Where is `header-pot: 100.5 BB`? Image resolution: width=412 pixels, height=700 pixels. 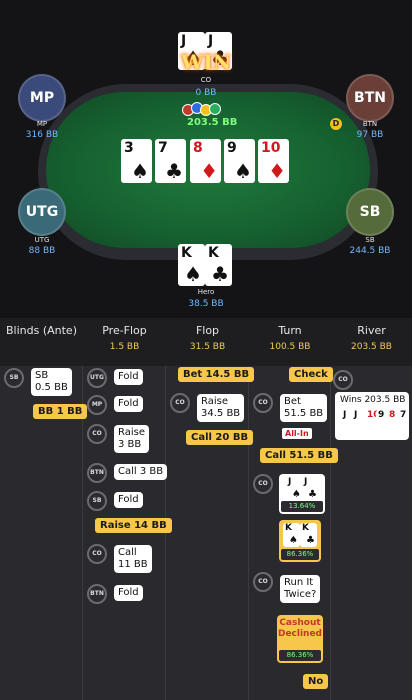
header-pot: 100.5 BB is located at coordinates (290, 347).